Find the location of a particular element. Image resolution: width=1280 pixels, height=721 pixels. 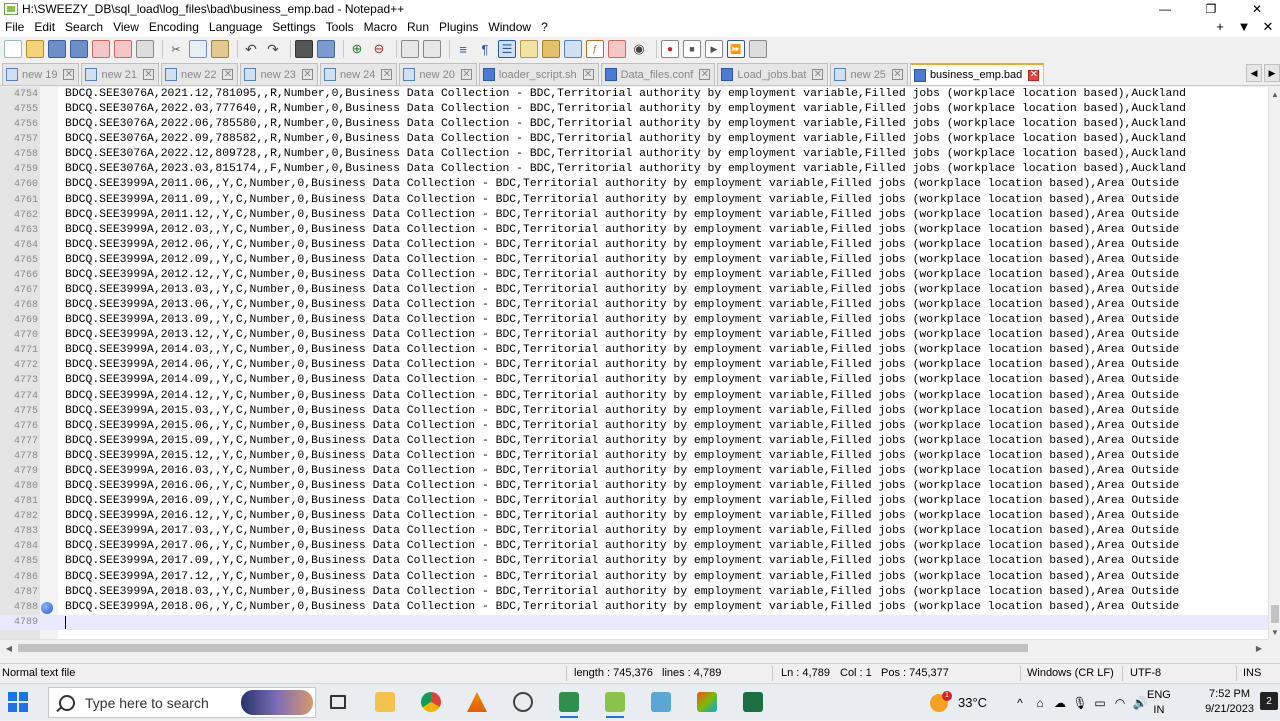

vlc-icon is located at coordinates (477, 702).